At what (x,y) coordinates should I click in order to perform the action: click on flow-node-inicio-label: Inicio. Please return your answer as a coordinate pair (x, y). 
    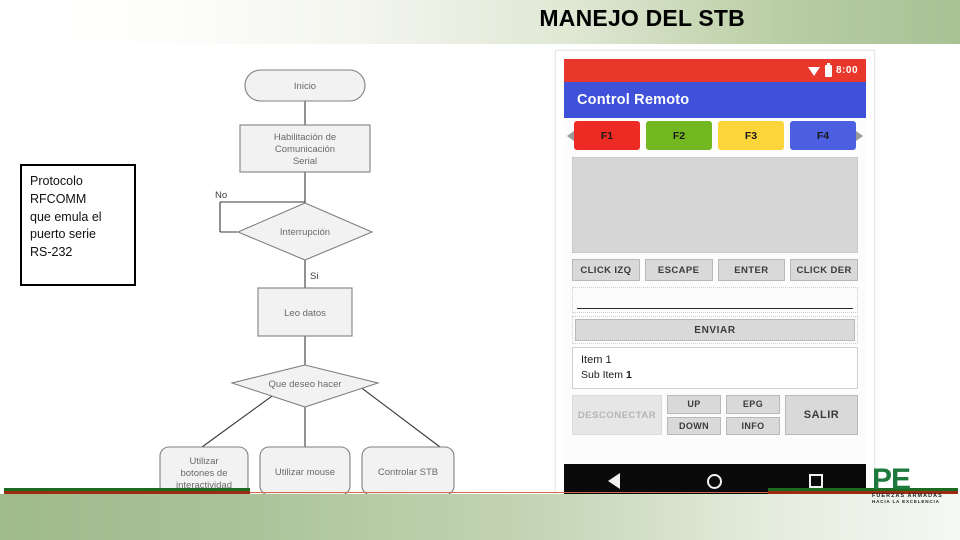
    Looking at the image, I should click on (305, 86).